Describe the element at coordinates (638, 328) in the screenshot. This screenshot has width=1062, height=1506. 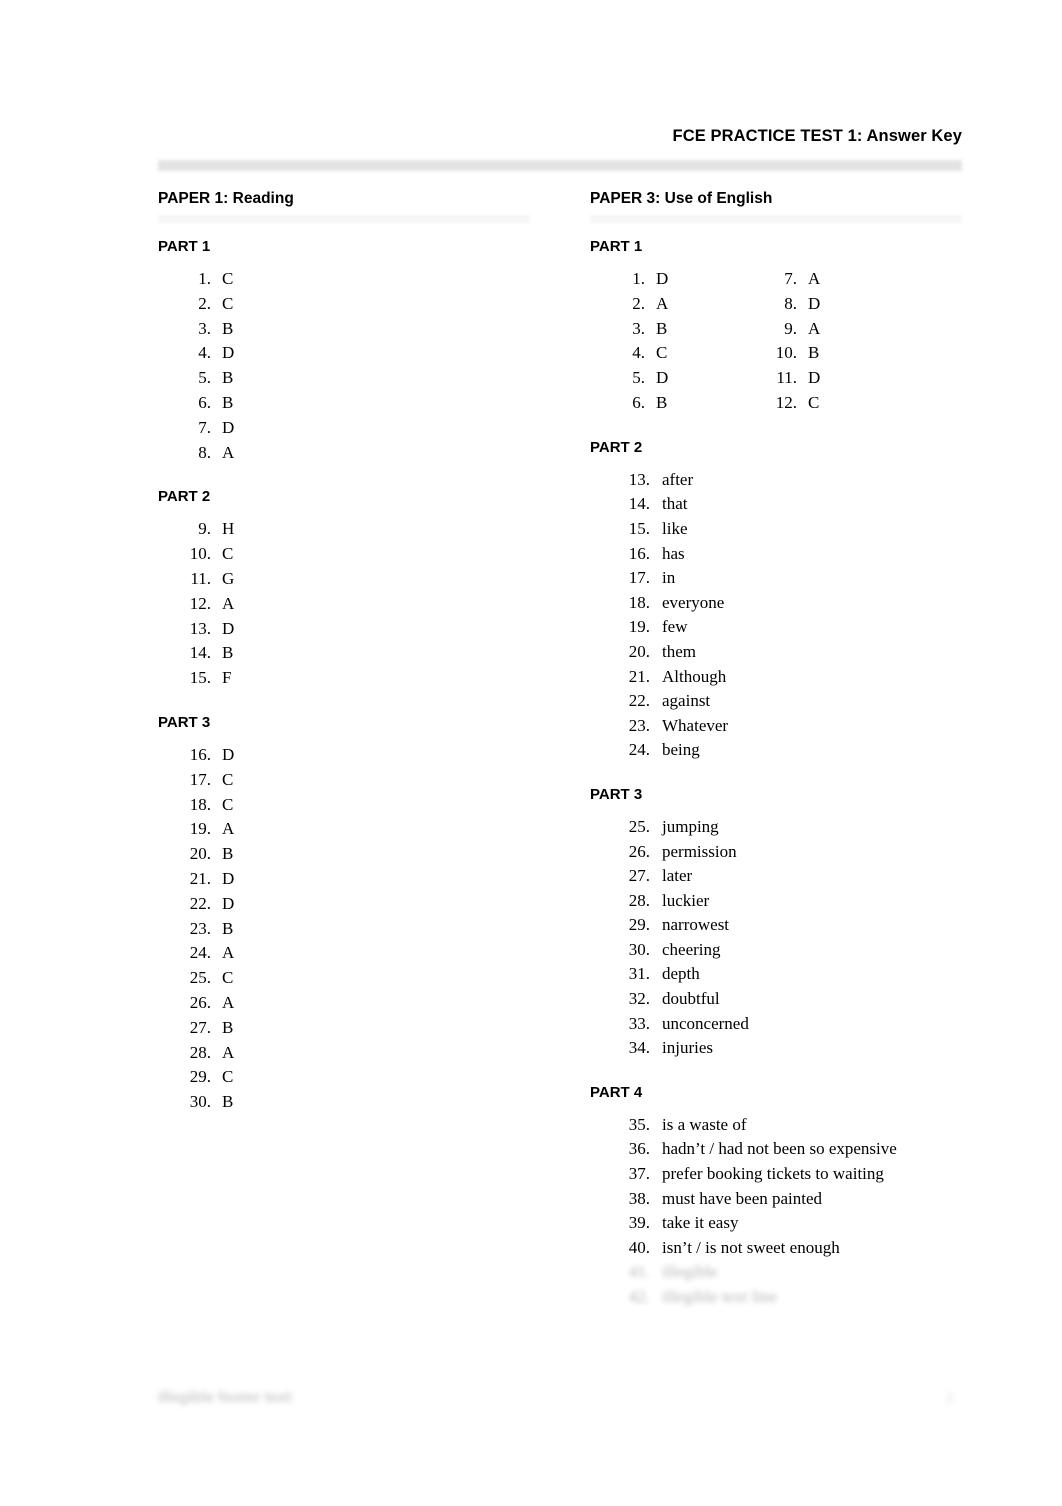
I see `item-number: 3.` at that location.